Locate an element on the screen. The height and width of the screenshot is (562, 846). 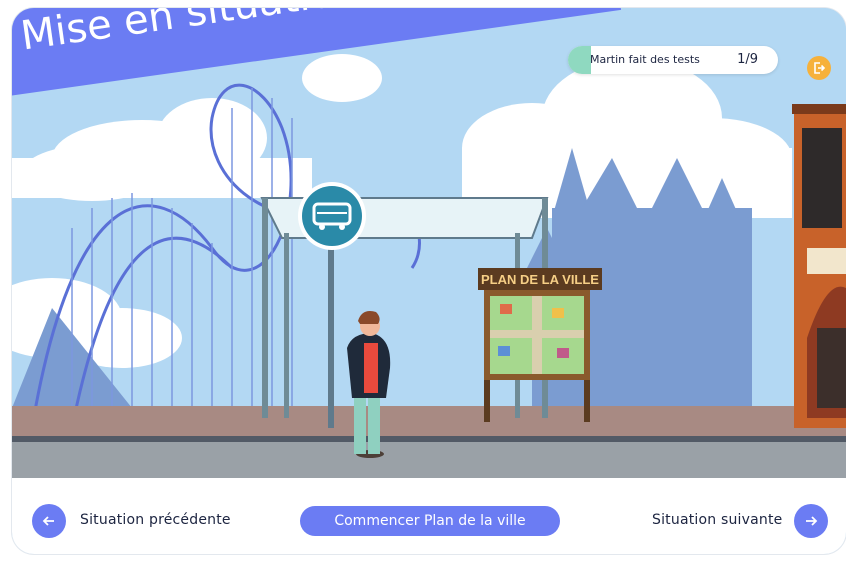
previous-situation-button is located at coordinates (49, 521).